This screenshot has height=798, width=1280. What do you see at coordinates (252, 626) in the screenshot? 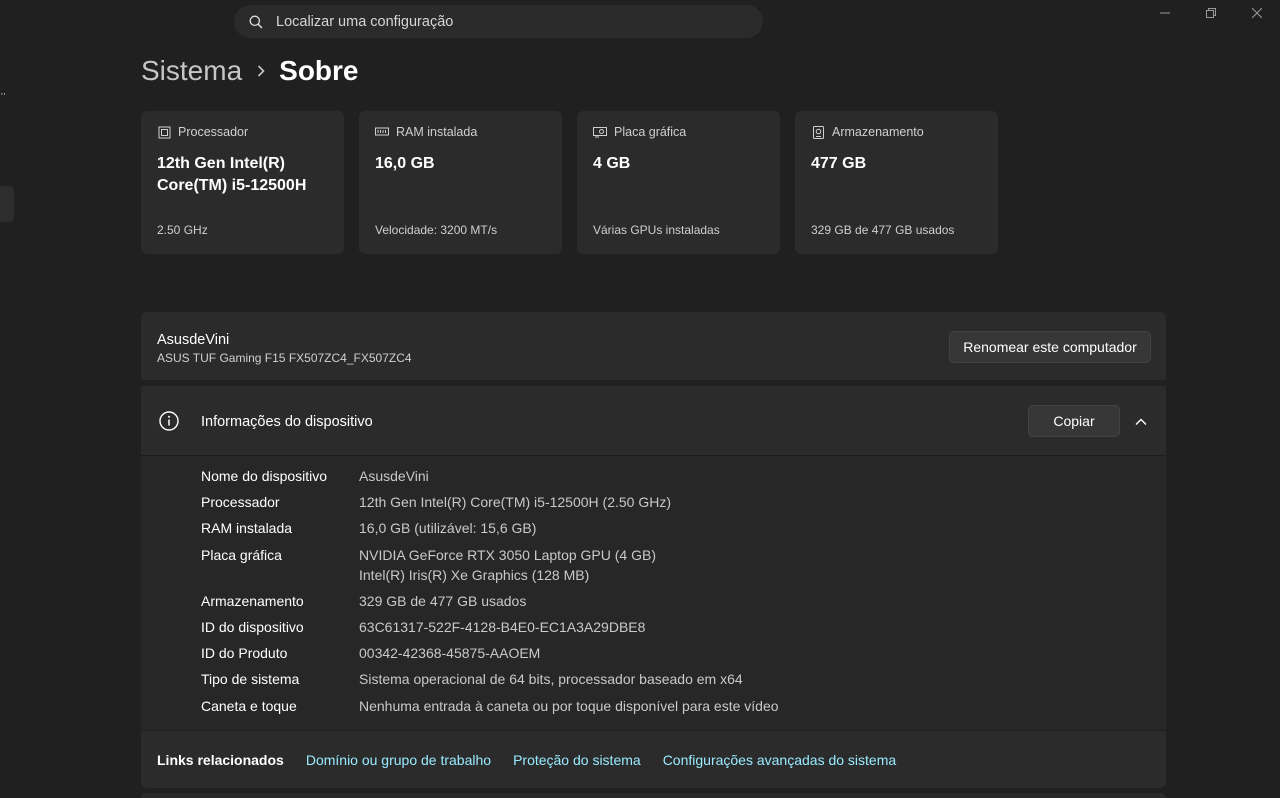
I see `spec-label: ID do dispositivo` at bounding box center [252, 626].